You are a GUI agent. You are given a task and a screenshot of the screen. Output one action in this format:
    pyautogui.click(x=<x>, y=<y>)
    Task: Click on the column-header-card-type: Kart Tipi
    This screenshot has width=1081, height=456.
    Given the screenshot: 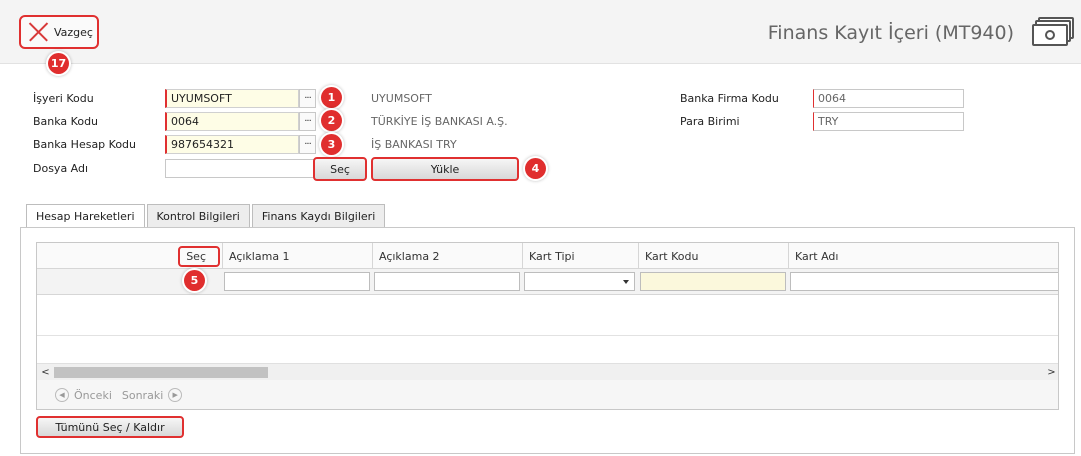 What is the action you would take?
    pyautogui.click(x=581, y=256)
    